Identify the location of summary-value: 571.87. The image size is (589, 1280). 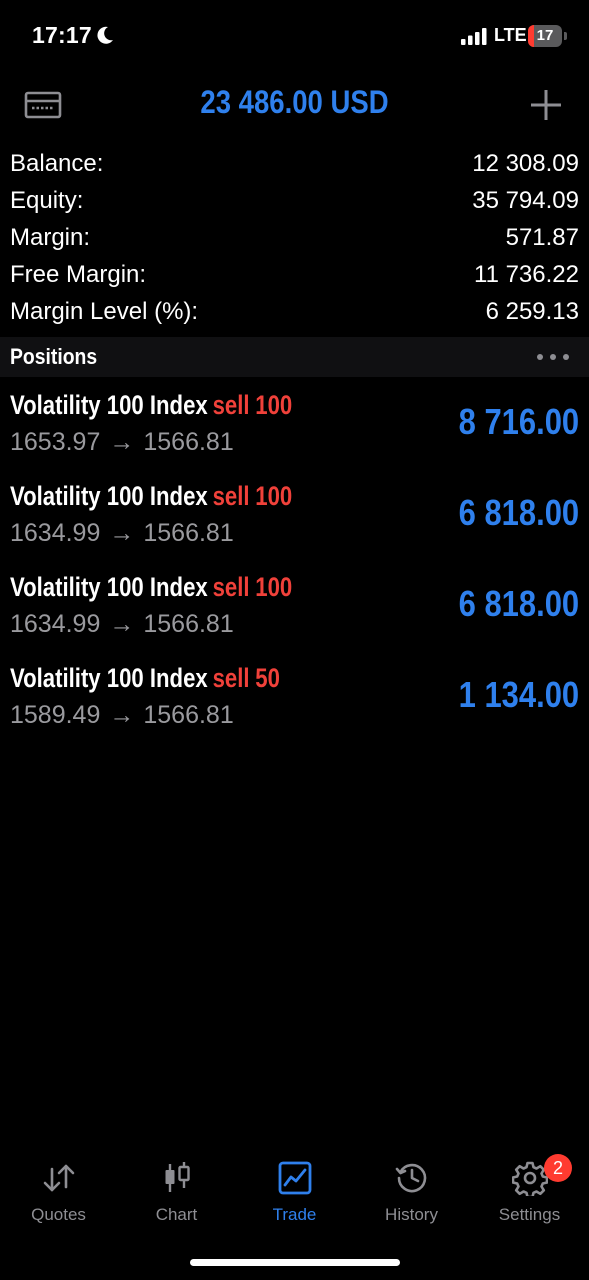
(542, 237).